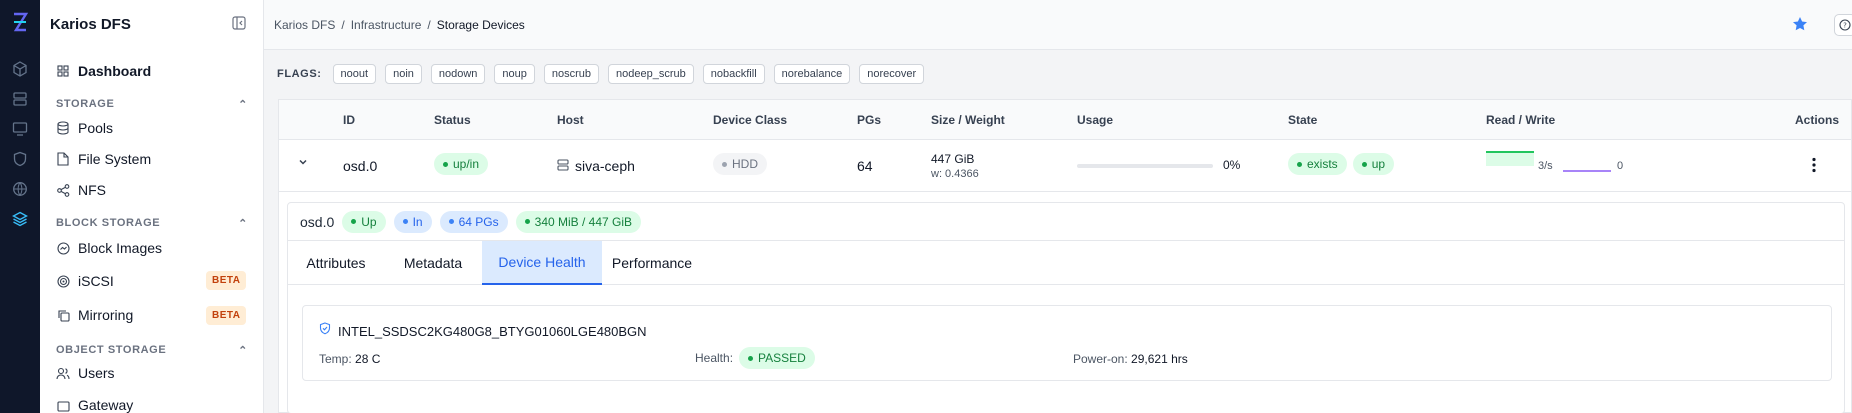 This screenshot has height=413, width=1852. I want to click on read-rate: 3/s, so click(1545, 166).